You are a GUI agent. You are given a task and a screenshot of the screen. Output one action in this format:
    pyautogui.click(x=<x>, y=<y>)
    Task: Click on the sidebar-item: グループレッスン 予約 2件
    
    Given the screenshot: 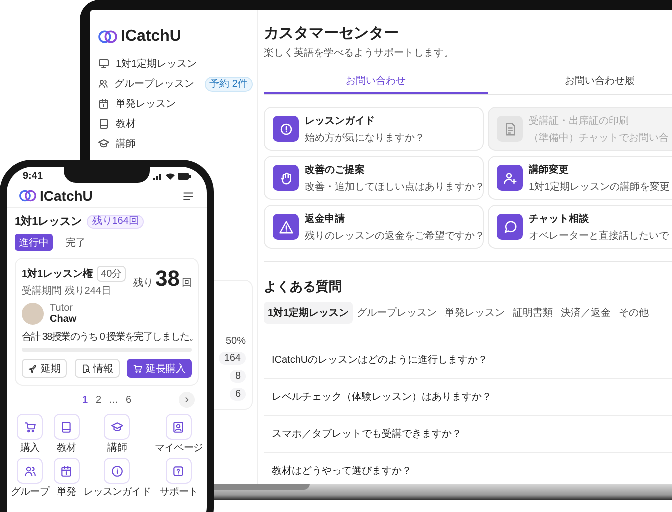 What is the action you would take?
    pyautogui.click(x=175, y=84)
    